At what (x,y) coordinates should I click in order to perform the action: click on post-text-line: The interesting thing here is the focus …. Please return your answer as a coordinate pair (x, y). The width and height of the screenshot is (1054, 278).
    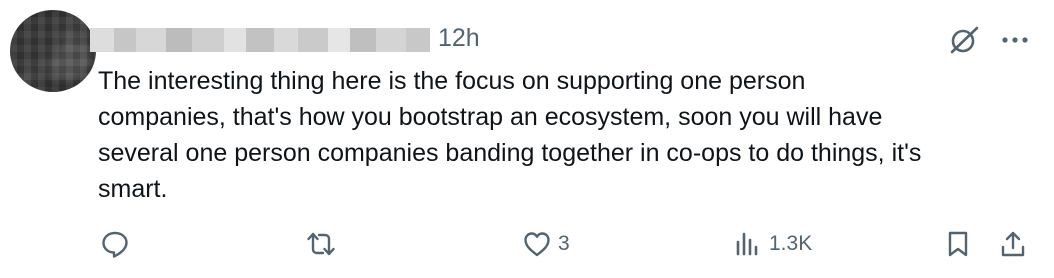
    Looking at the image, I should click on (452, 81).